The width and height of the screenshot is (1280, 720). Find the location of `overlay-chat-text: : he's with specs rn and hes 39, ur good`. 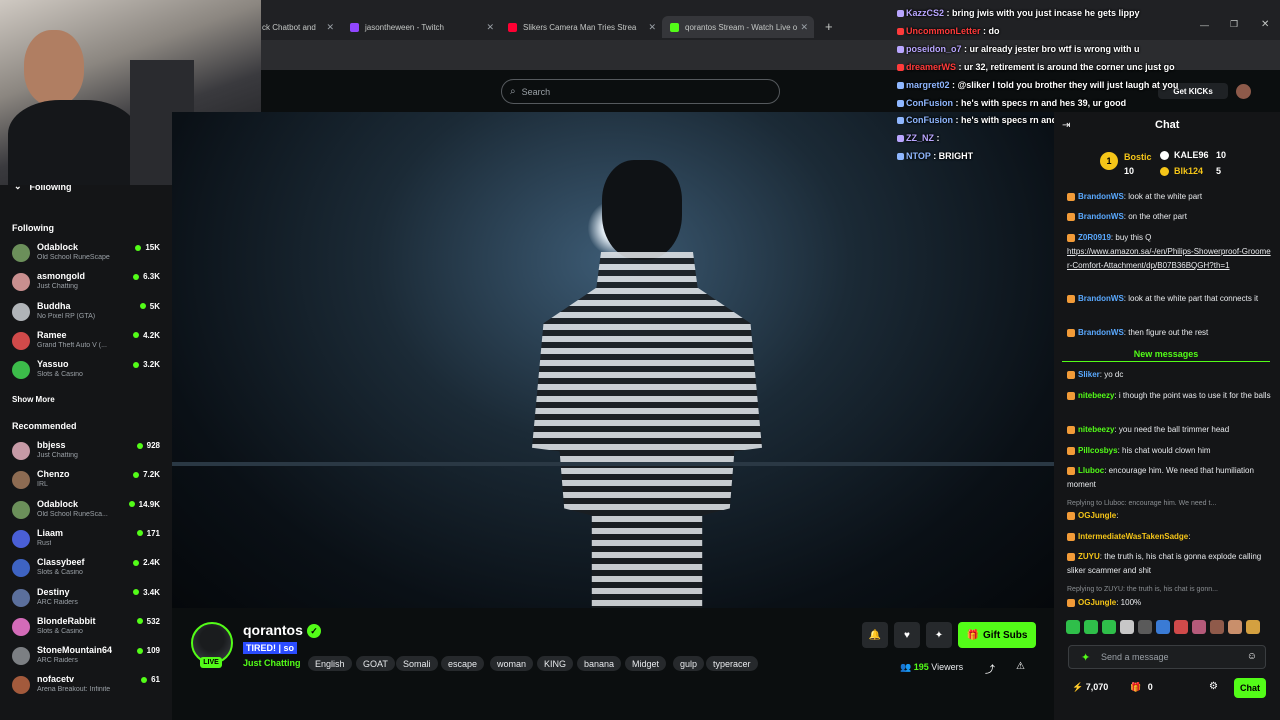

overlay-chat-text: : he's with specs rn and hes 39, ur good is located at coordinates (1040, 103).